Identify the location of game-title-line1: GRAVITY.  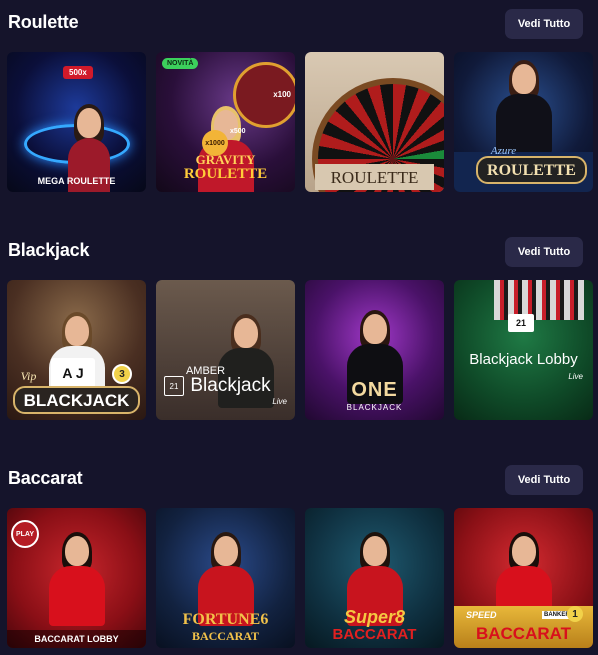
(225, 159).